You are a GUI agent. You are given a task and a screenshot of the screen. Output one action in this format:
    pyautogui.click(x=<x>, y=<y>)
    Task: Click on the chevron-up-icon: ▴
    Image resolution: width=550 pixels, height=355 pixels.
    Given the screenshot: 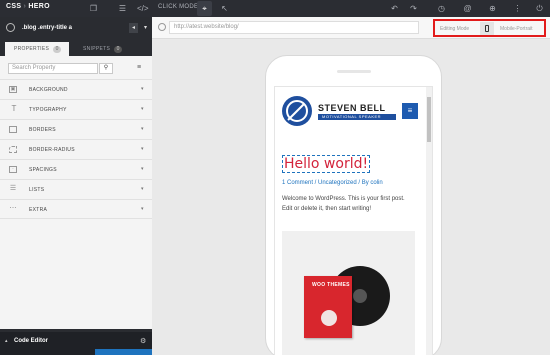 What is the action you would take?
    pyautogui.click(x=6, y=341)
    